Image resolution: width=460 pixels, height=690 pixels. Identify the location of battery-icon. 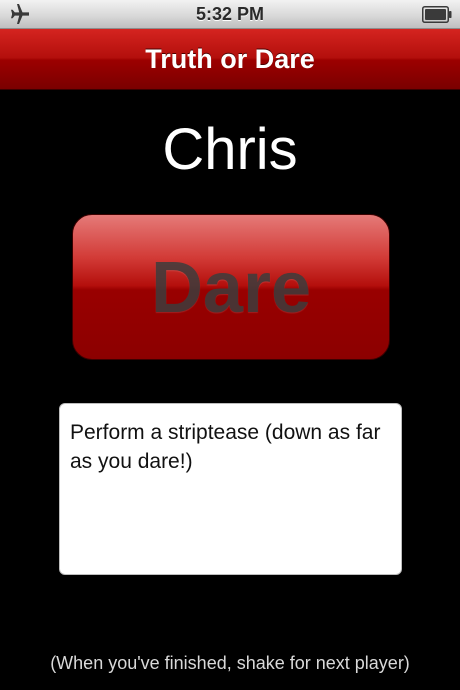
(437, 14).